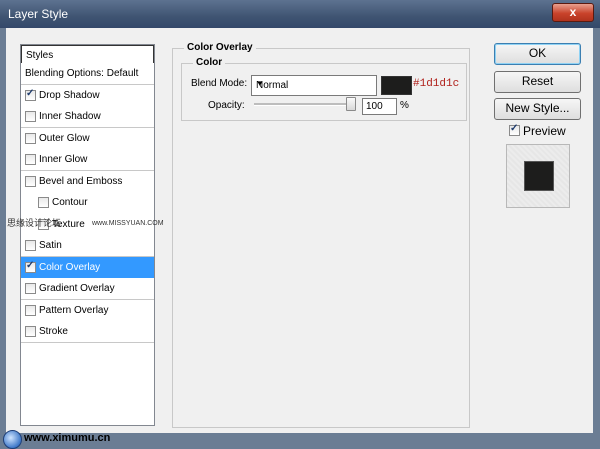 The height and width of the screenshot is (449, 600). I want to click on style-item-label: Satin, so click(50, 245).